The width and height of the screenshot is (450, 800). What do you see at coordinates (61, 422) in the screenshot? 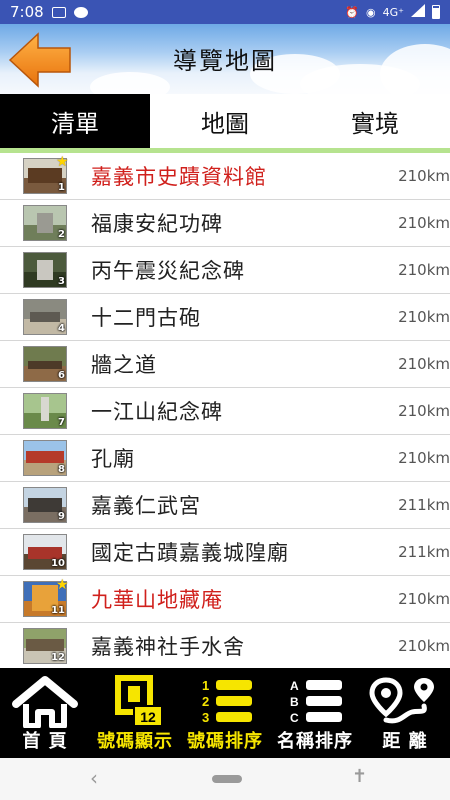
I see `thumbnail-number: 7` at bounding box center [61, 422].